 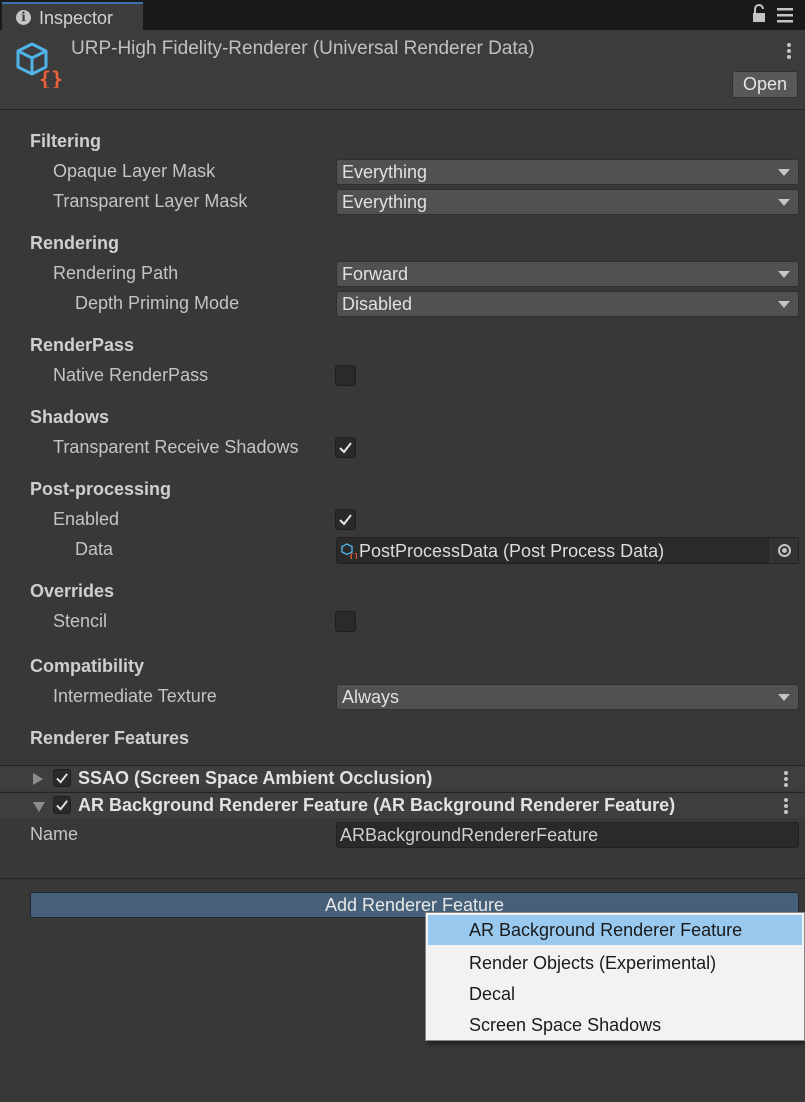 What do you see at coordinates (131, 375) in the screenshot?
I see `native-renderpass-label: Native RenderPass` at bounding box center [131, 375].